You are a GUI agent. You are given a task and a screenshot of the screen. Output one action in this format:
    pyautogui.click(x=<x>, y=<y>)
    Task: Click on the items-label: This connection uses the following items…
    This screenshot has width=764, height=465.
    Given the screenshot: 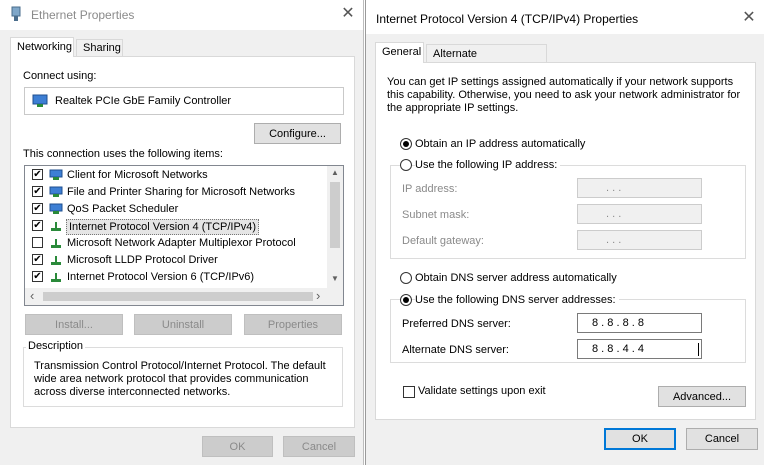 What is the action you would take?
    pyautogui.click(x=123, y=154)
    